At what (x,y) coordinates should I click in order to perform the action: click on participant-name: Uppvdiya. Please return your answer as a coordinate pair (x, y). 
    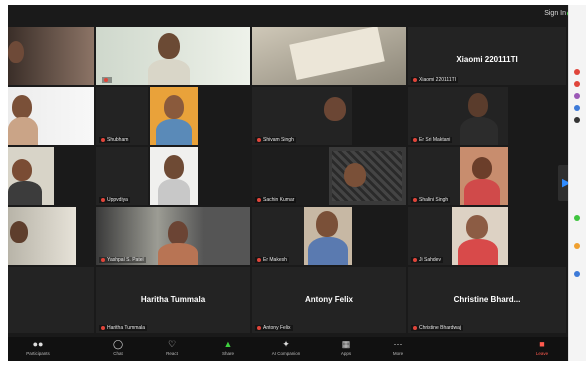
    Looking at the image, I should click on (117, 200).